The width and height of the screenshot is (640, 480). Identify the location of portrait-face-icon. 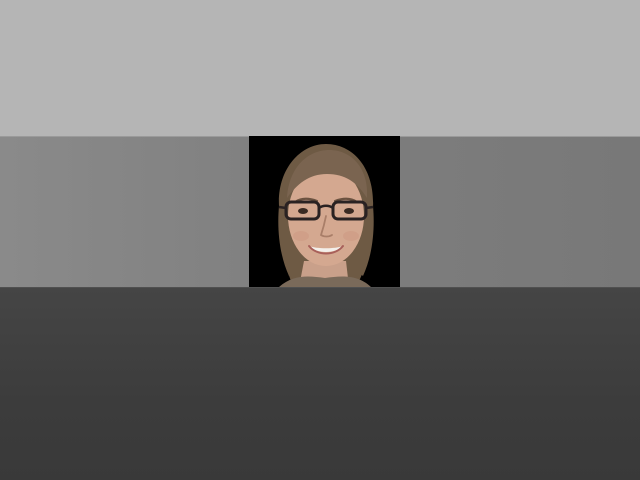
(326, 215).